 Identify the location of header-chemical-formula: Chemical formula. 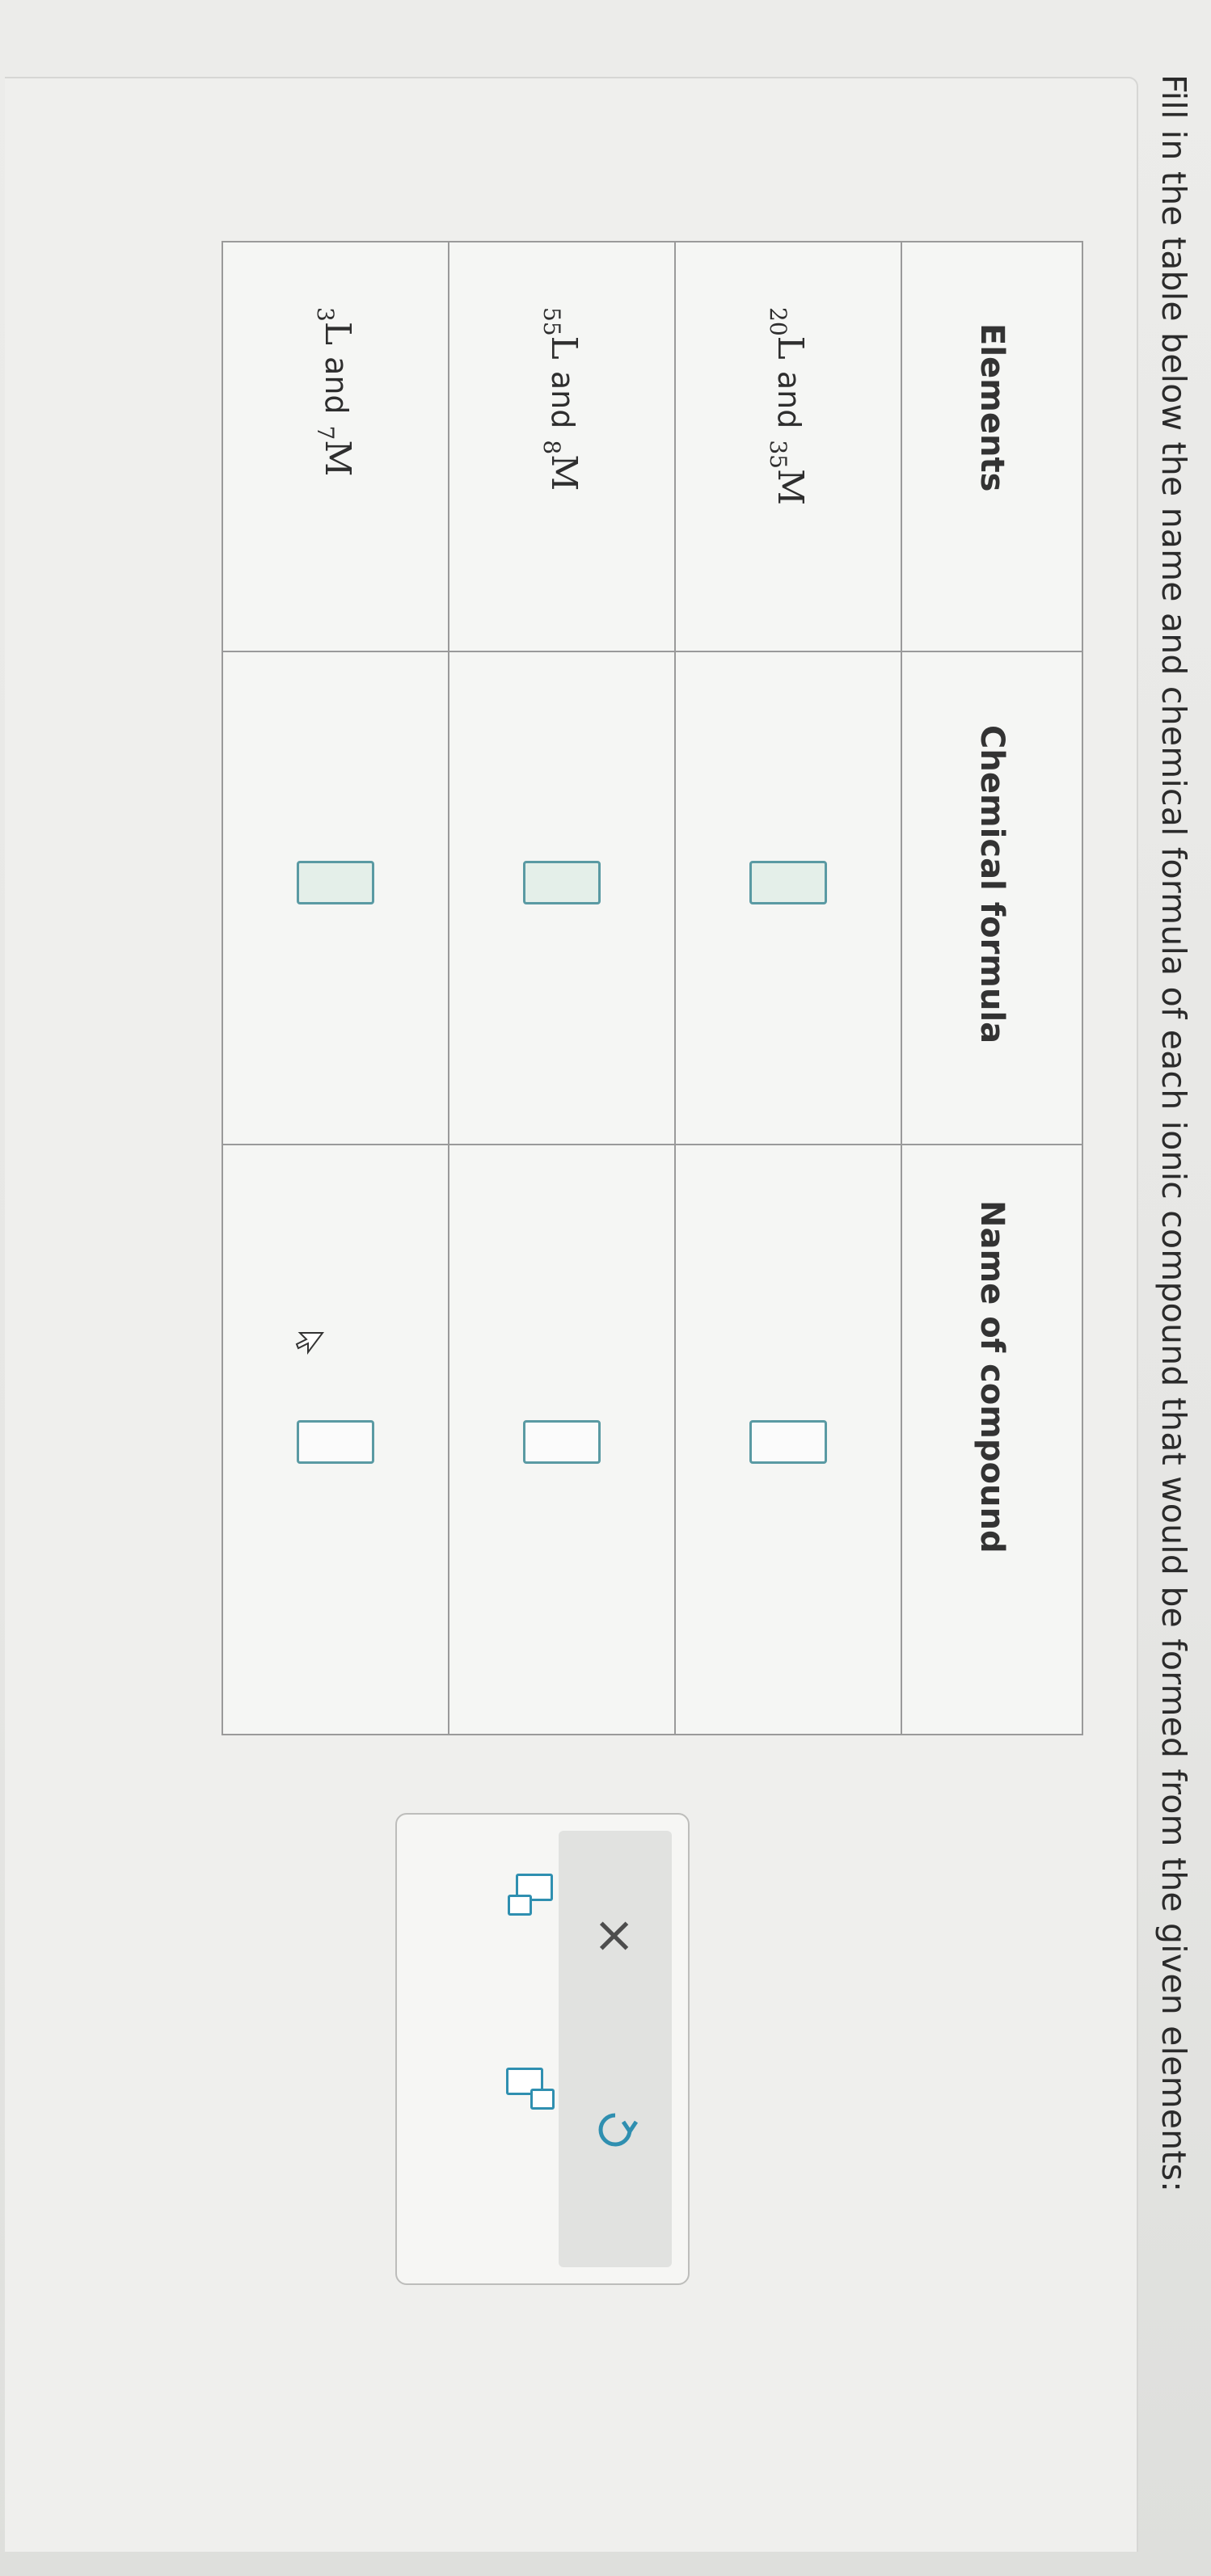
(991, 898).